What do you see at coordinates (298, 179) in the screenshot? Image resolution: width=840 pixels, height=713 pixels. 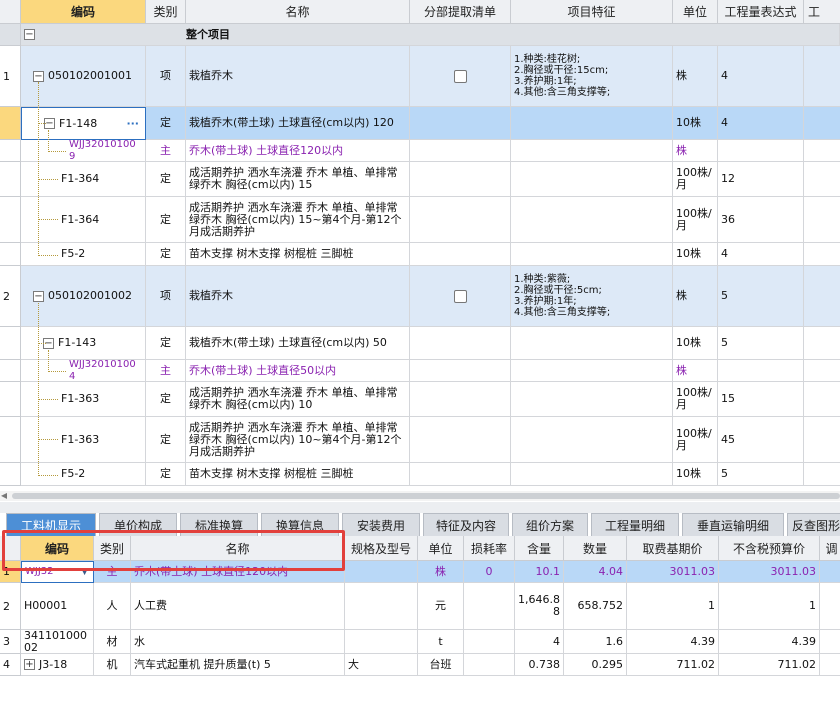 I see `row-name: 成活期养护 洒水车浇灌 乔木 单植、单排常绿乔木 胸径(cm以内) 15` at bounding box center [298, 179].